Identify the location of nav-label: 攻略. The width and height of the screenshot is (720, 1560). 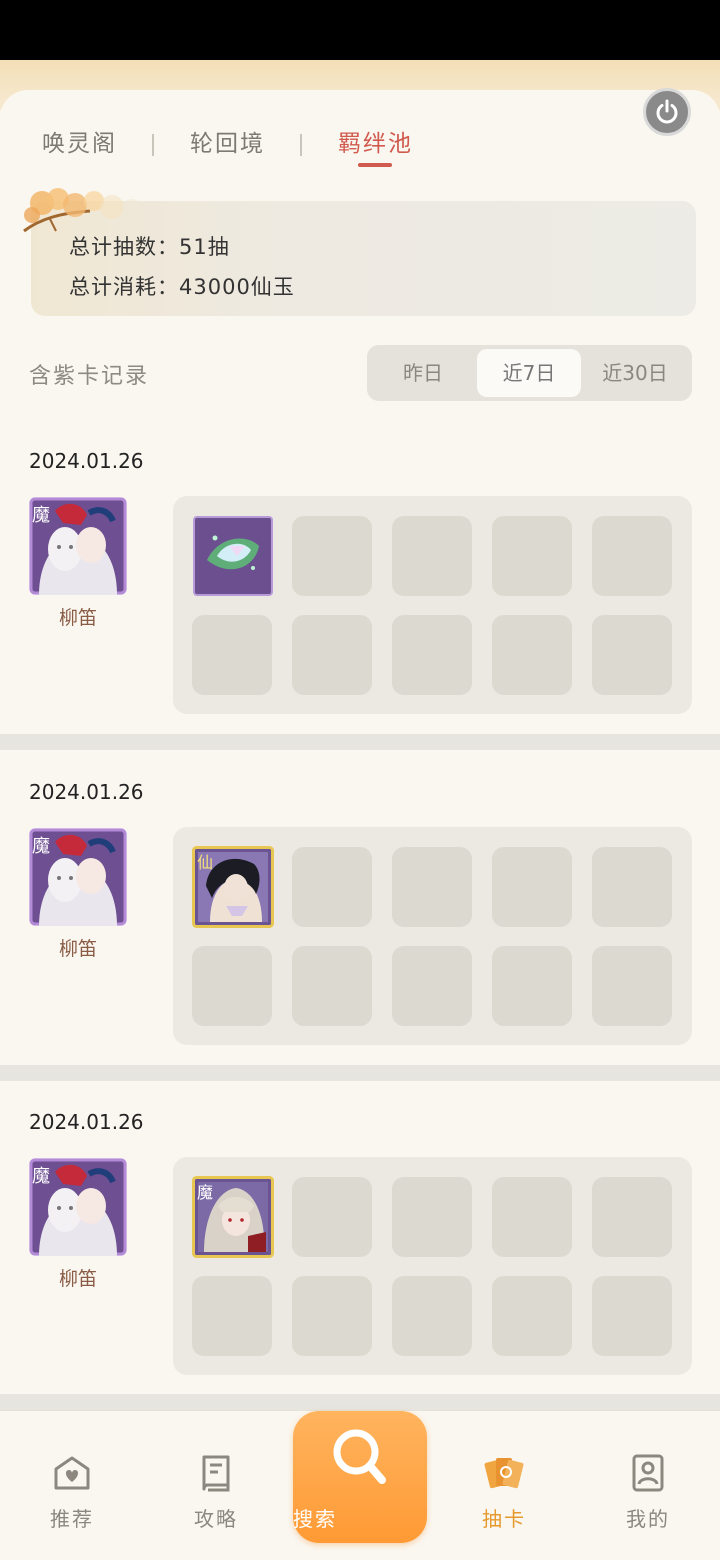
(216, 1519).